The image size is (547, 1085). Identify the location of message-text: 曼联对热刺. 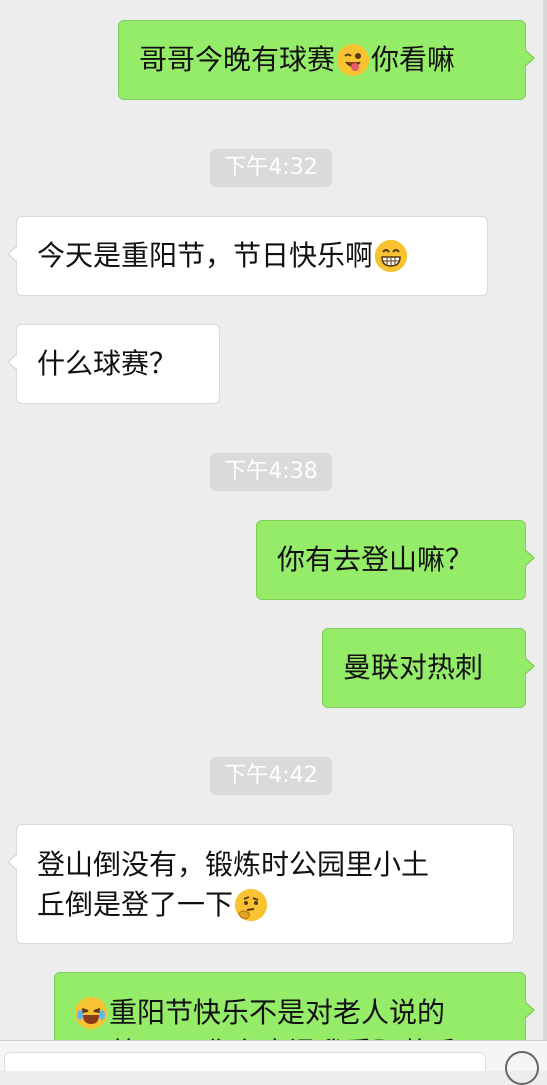
(413, 667).